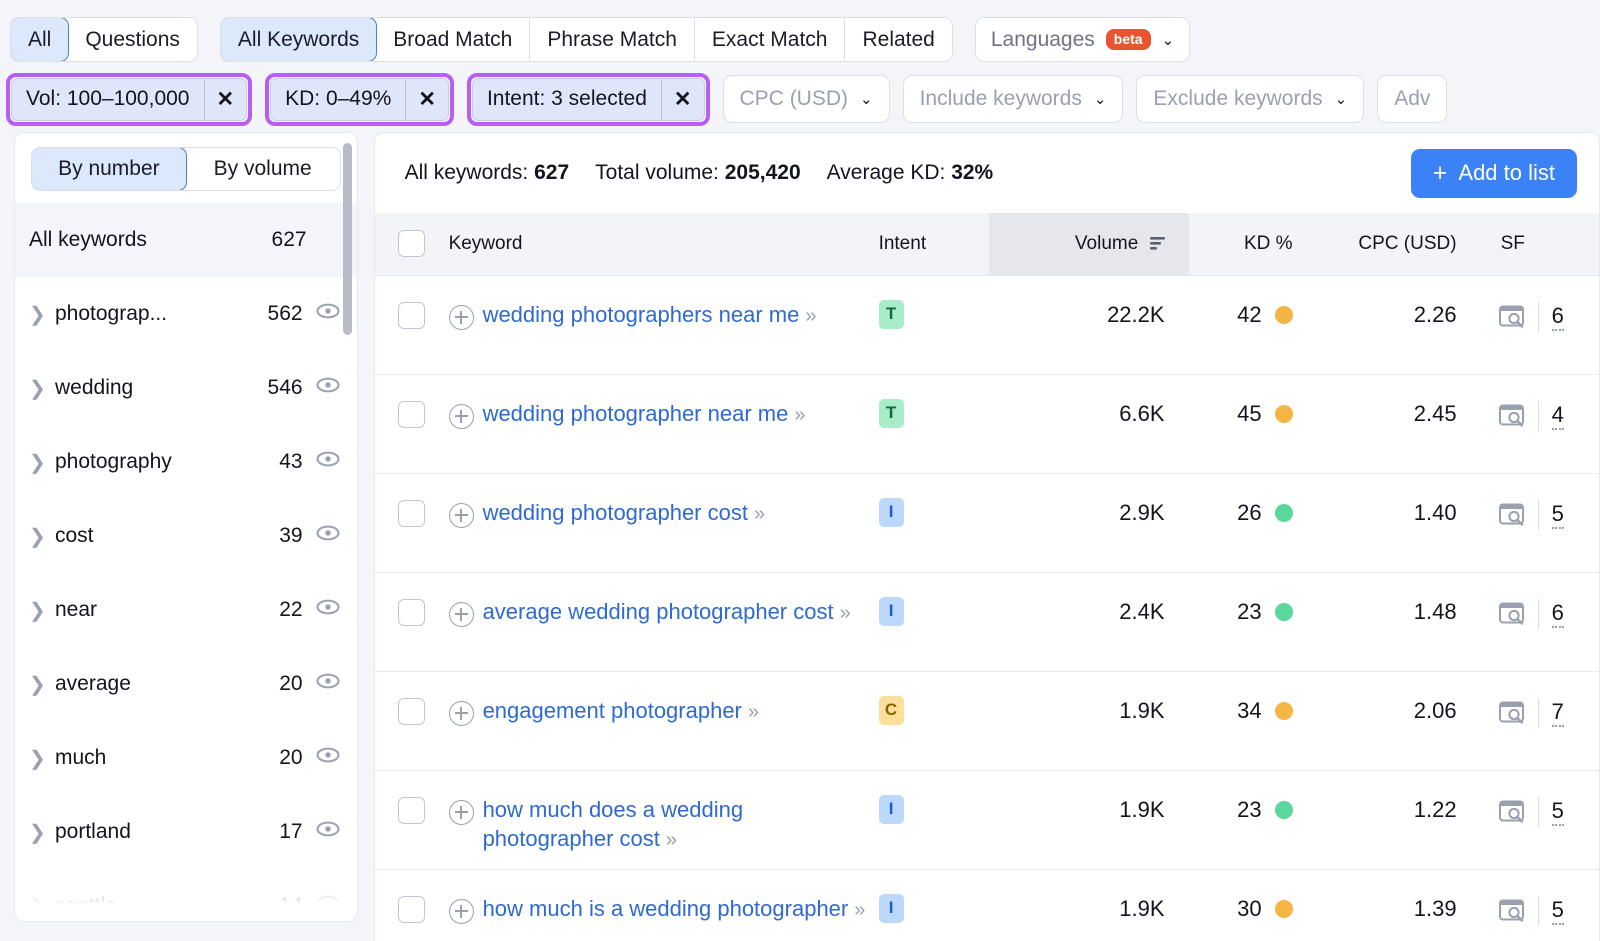 The image size is (1600, 941). Describe the element at coordinates (426, 99) in the screenshot. I see `remove-kd-filter-icon: ✕` at that location.